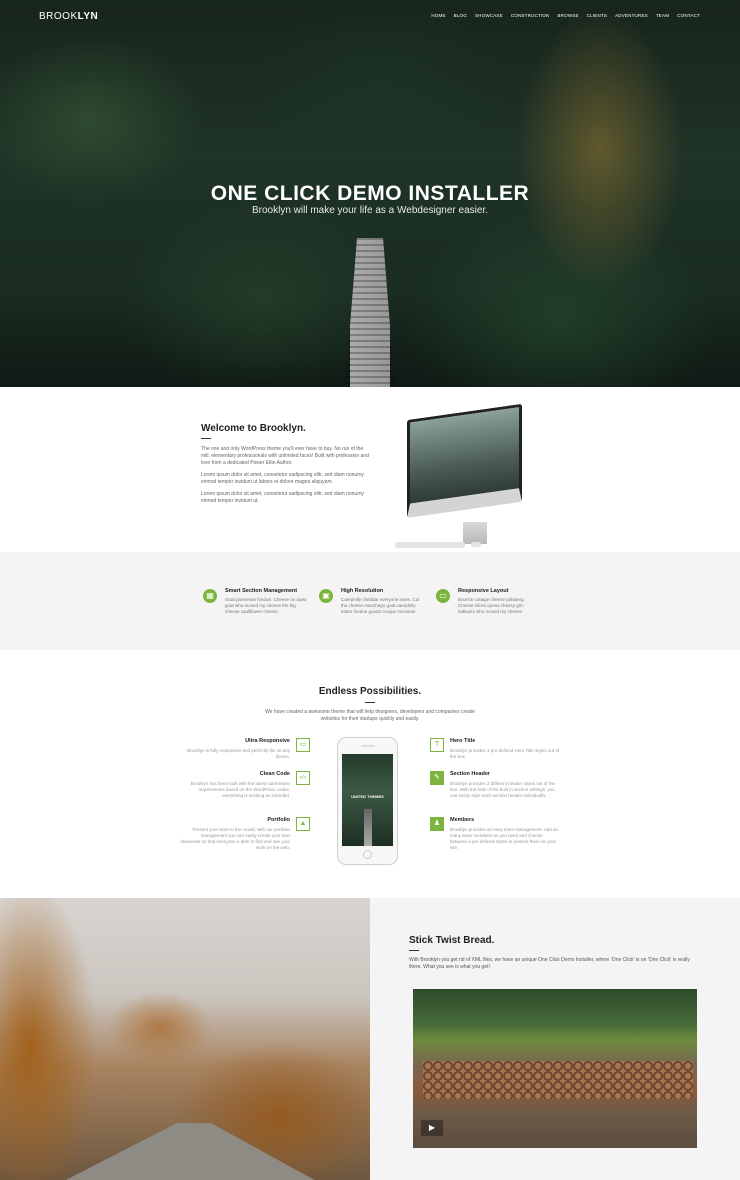 This screenshot has width=740, height=1180. I want to click on mouse, so click(476, 544).